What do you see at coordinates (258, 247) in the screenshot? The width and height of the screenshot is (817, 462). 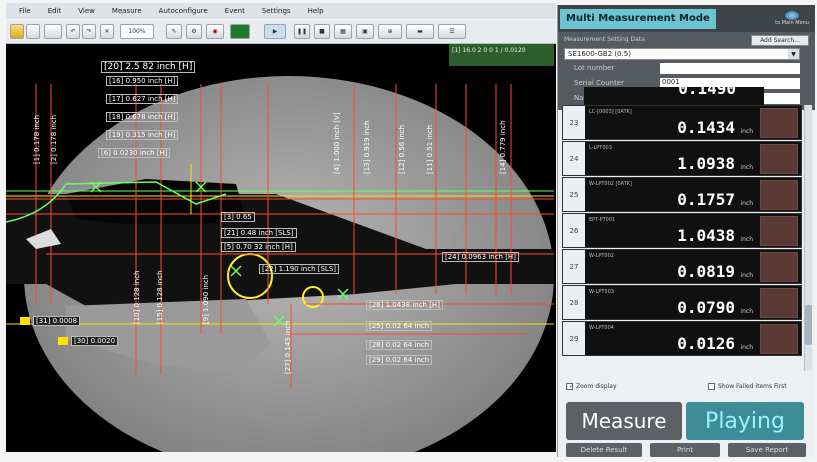 I see `dim-label-5: [5] 0.70 32 inch [H]` at bounding box center [258, 247].